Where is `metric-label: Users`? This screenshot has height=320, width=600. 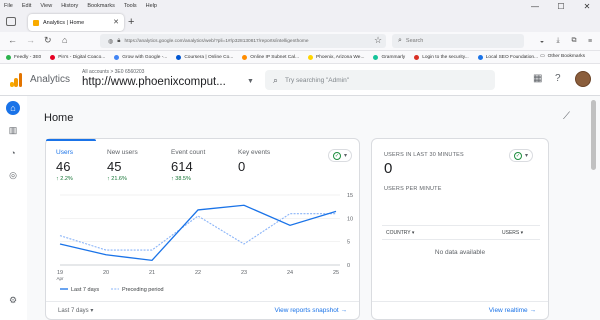
metric-label: Users is located at coordinates (64, 152).